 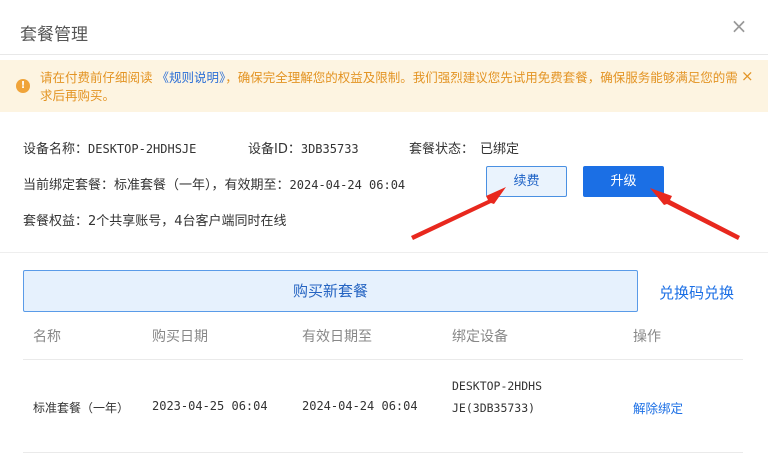 What do you see at coordinates (383, 452) in the screenshot?
I see `table-row-divider` at bounding box center [383, 452].